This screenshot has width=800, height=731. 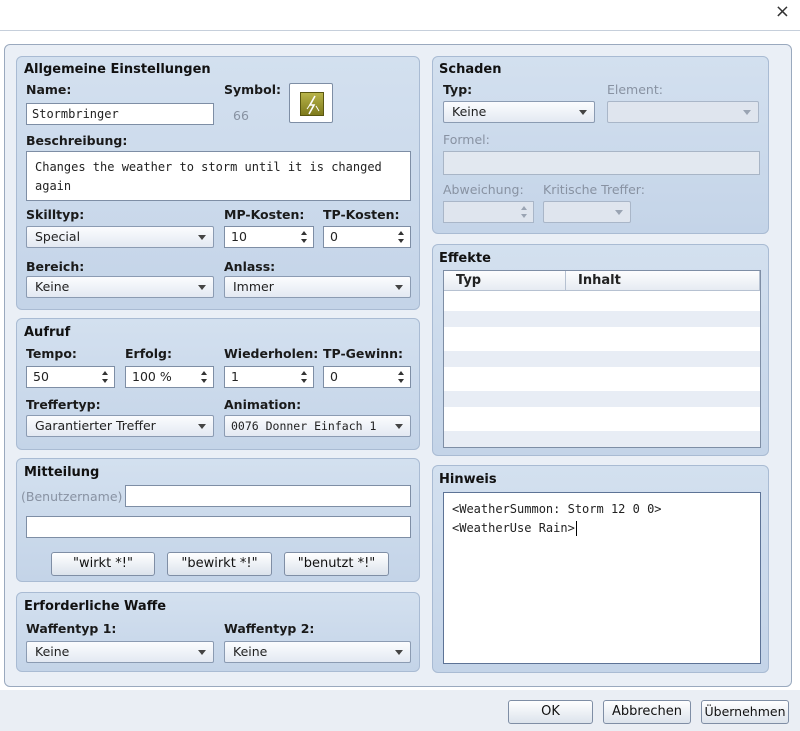 What do you see at coordinates (334, 236) in the screenshot?
I see `tp-cost-value: 0` at bounding box center [334, 236].